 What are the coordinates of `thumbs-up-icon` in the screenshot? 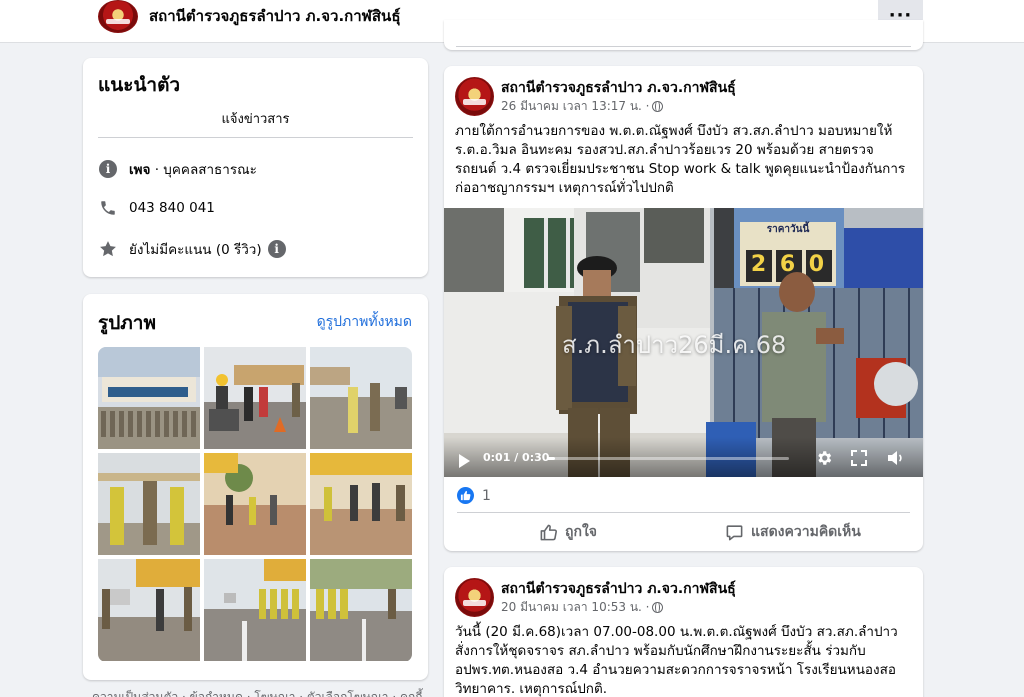 It's located at (548, 532).